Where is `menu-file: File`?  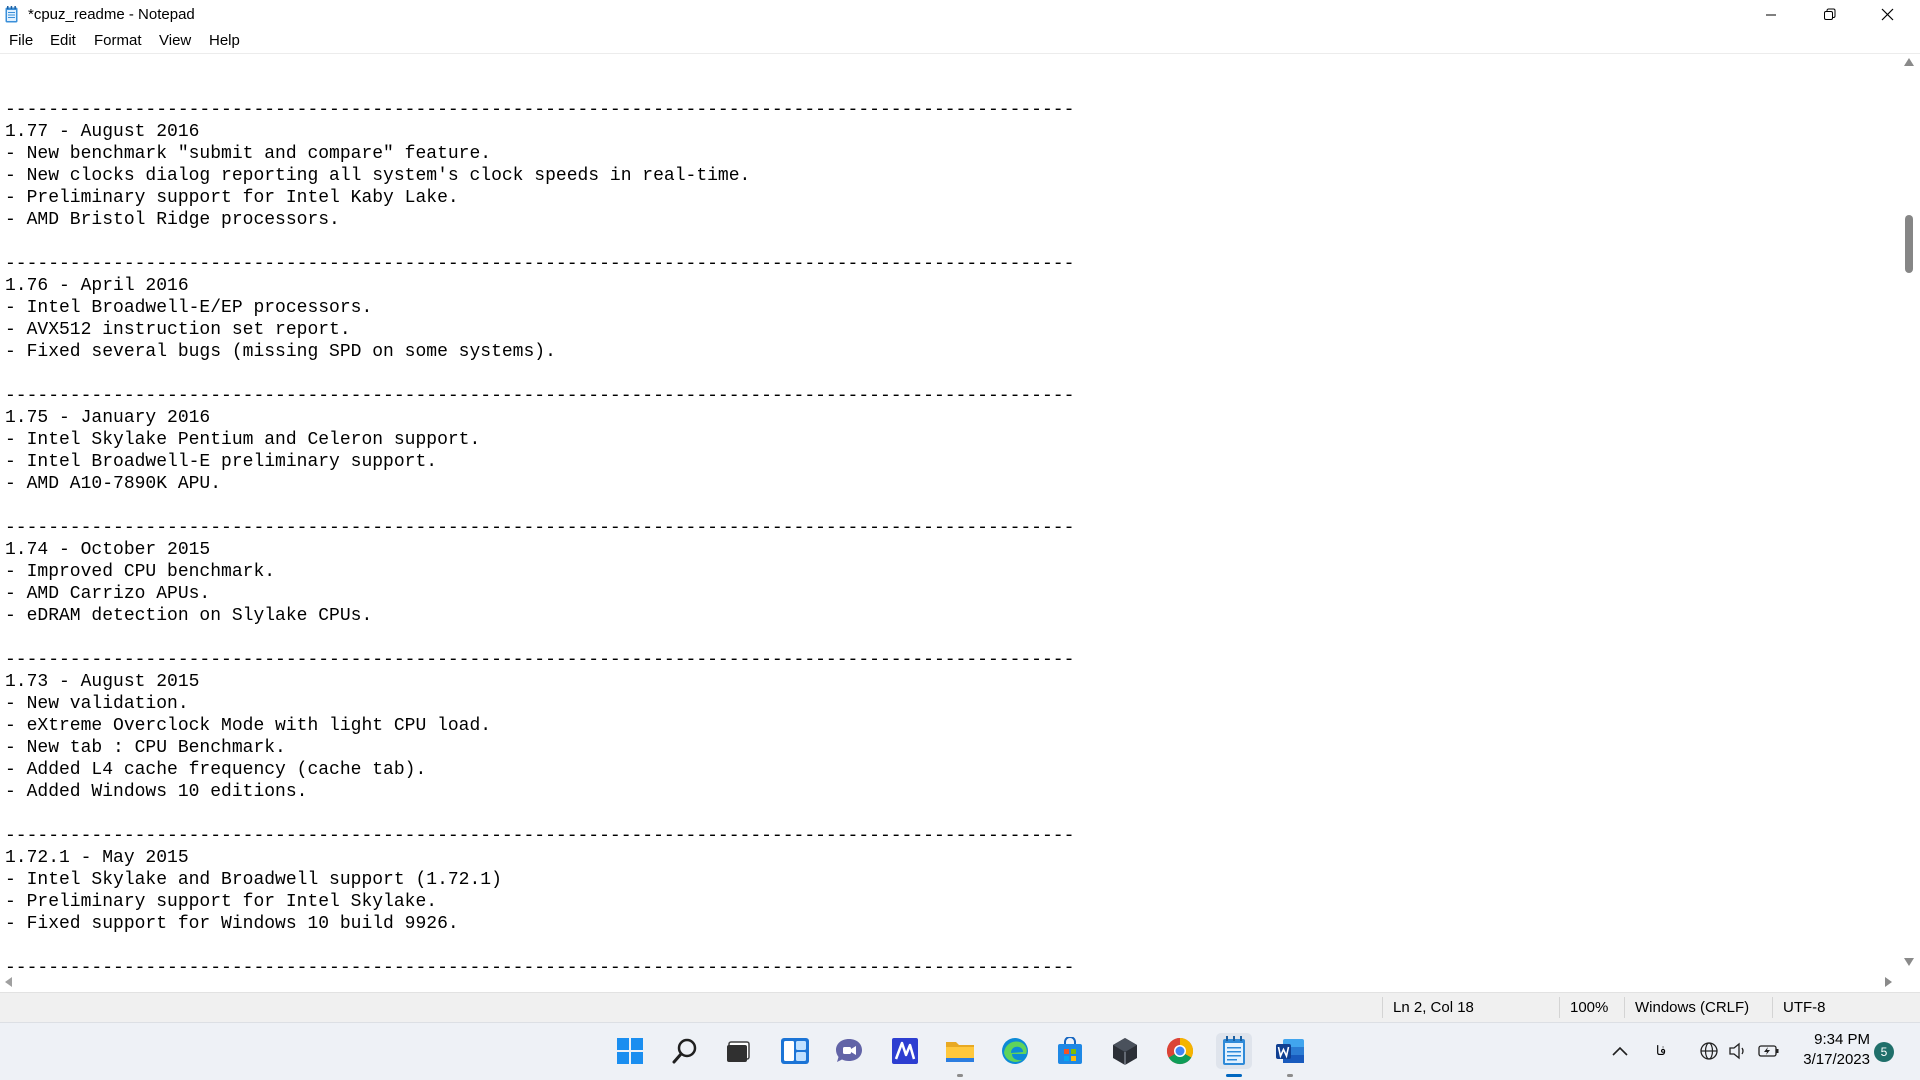 menu-file: File is located at coordinates (21, 40).